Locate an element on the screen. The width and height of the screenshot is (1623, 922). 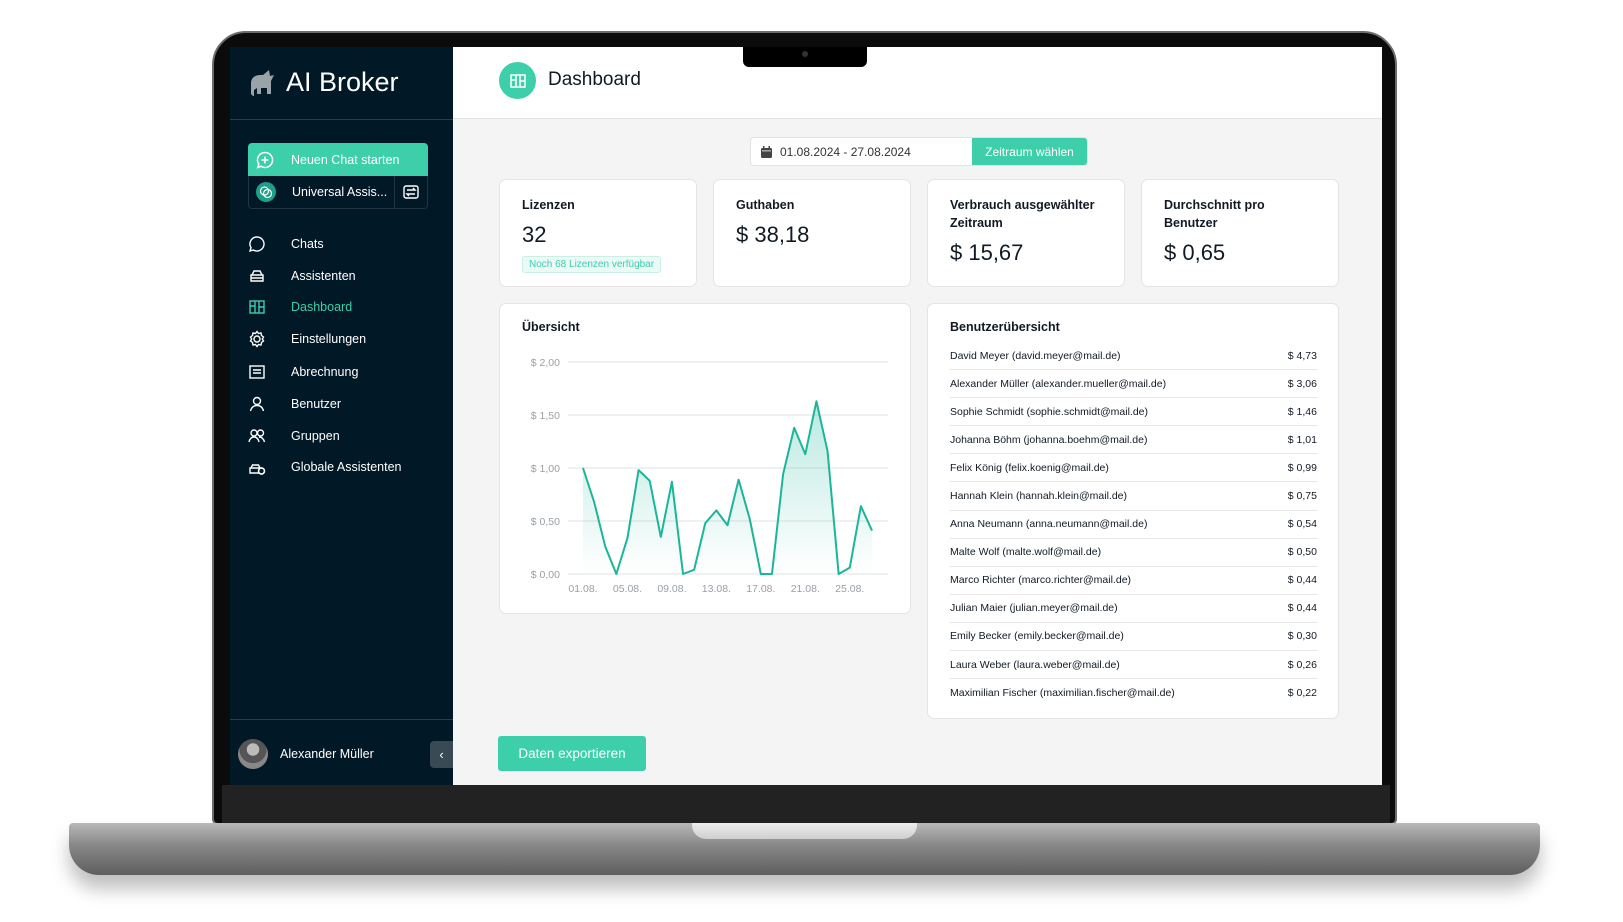
user-amount: $ 1,01 is located at coordinates (1302, 439).